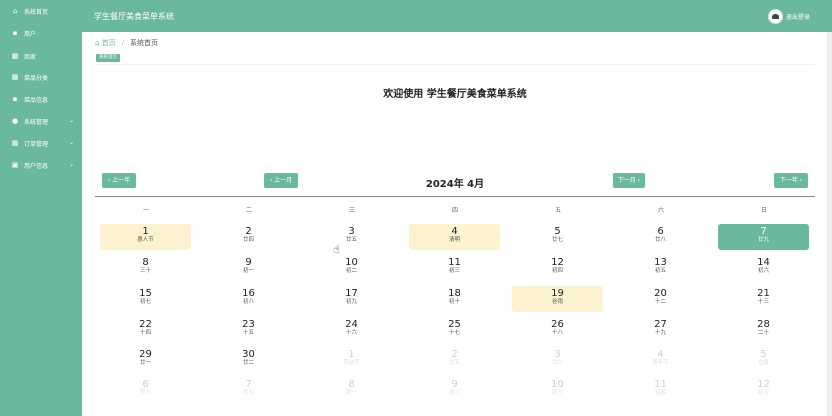  I want to click on calendar-day: 19 谷雨, so click(557, 299).